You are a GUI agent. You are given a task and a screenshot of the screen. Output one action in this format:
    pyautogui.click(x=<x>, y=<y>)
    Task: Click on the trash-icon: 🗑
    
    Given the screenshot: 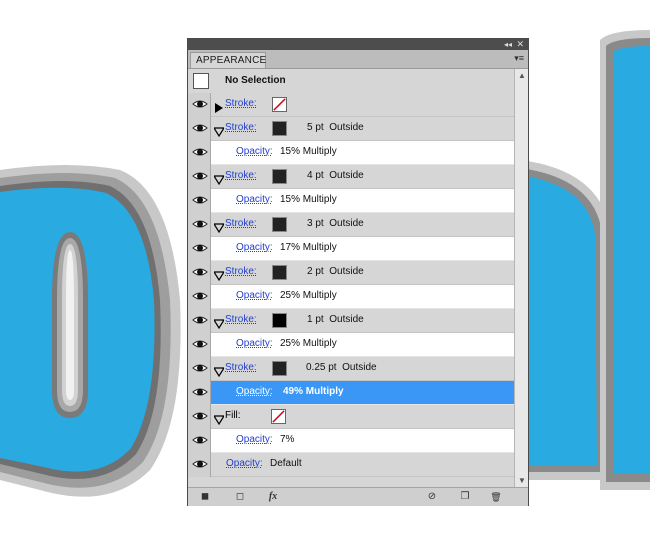 What is the action you would take?
    pyautogui.click(x=496, y=497)
    